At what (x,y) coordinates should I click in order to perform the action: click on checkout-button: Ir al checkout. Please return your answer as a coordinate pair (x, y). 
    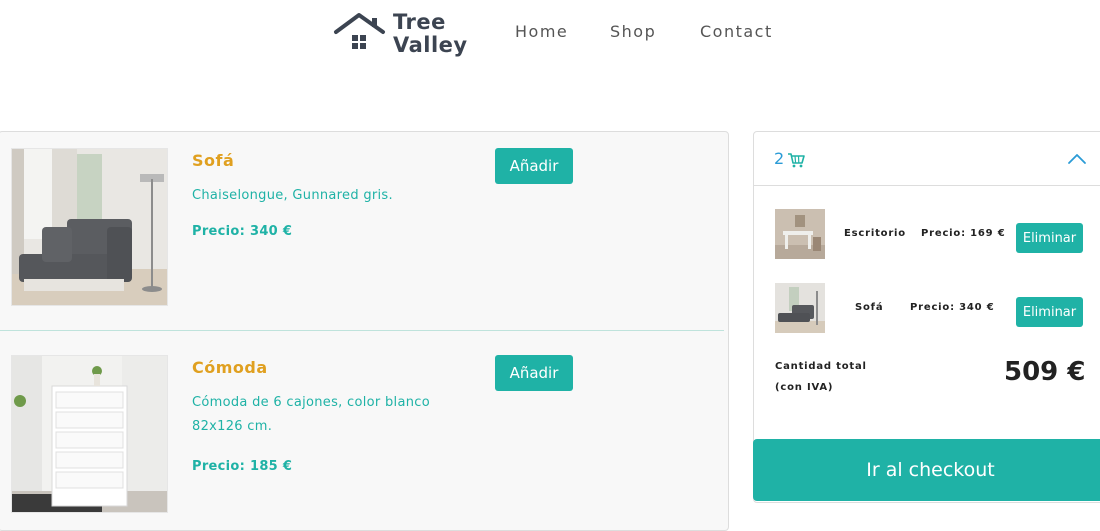
    Looking at the image, I should click on (926, 470).